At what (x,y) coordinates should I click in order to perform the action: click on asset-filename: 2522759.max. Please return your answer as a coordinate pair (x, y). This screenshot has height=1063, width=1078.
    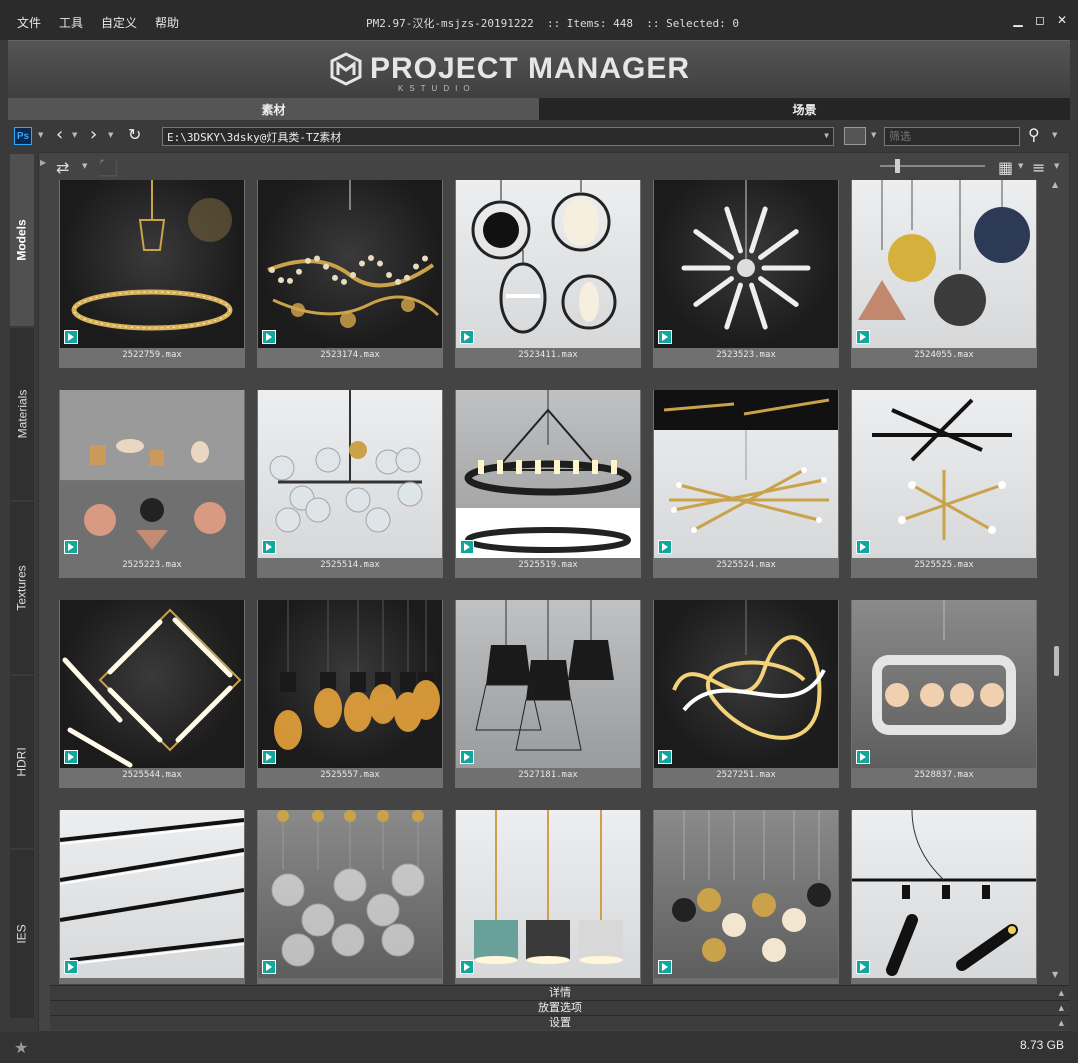
    Looking at the image, I should click on (152, 355).